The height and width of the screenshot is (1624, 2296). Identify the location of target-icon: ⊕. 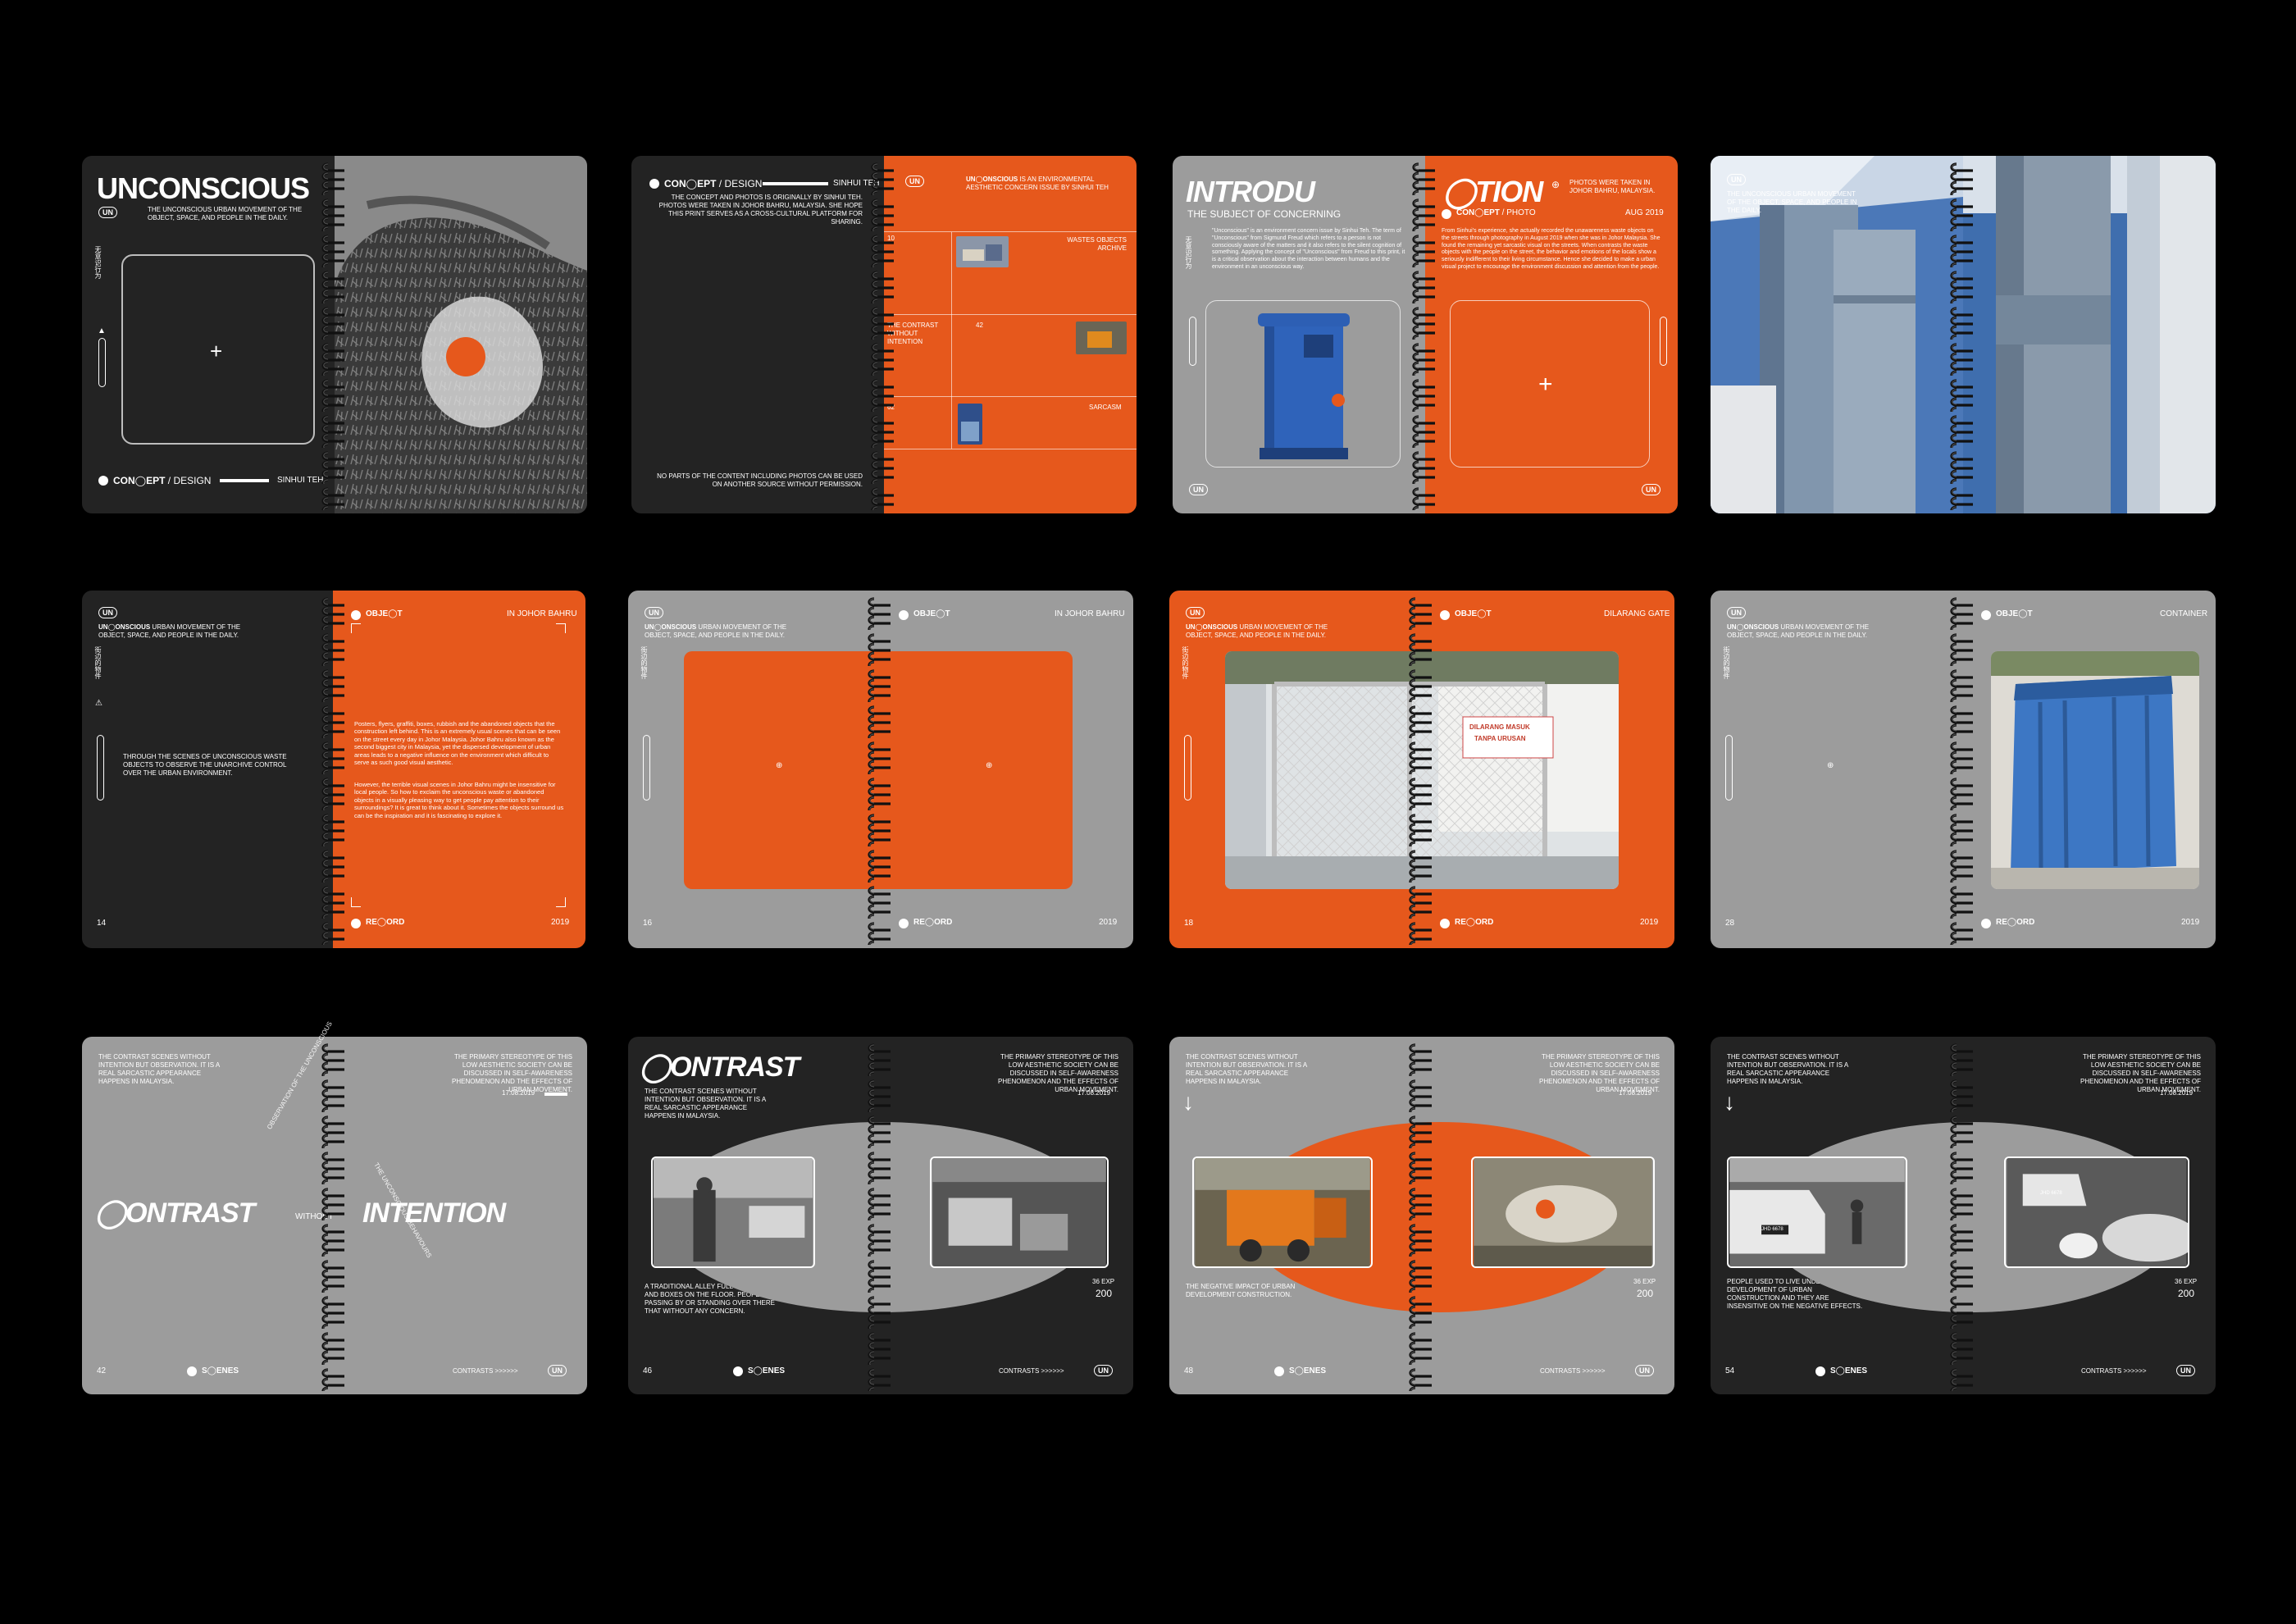
(1830, 765).